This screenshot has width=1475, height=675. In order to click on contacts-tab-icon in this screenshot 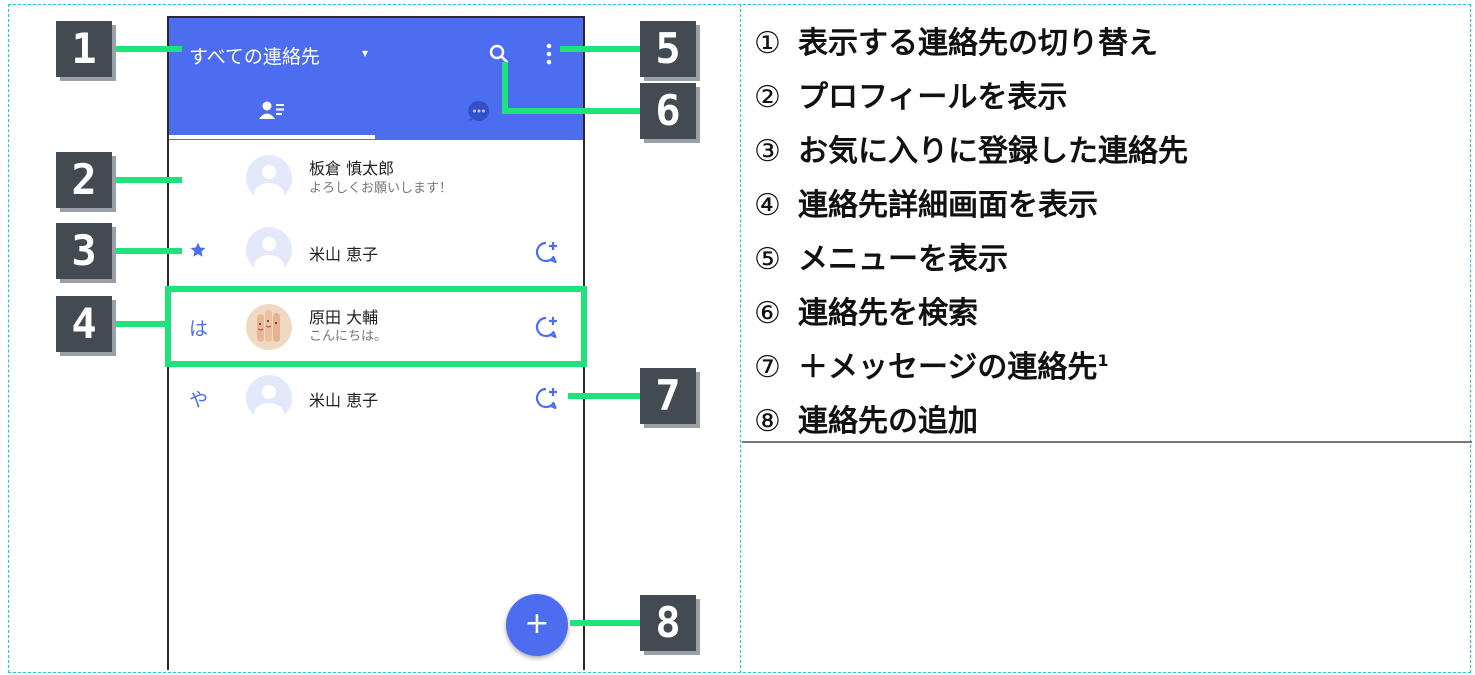, I will do `click(271, 110)`.